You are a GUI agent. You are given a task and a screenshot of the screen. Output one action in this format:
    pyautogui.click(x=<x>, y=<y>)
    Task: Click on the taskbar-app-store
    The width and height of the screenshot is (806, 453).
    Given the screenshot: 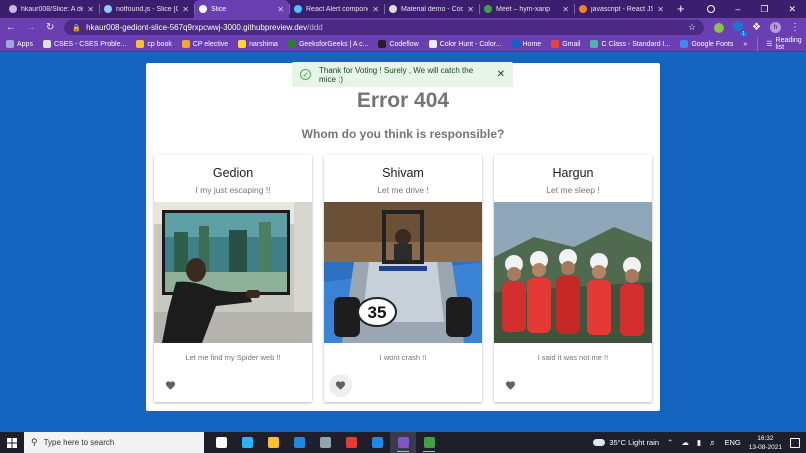 What is the action you would take?
    pyautogui.click(x=325, y=442)
    